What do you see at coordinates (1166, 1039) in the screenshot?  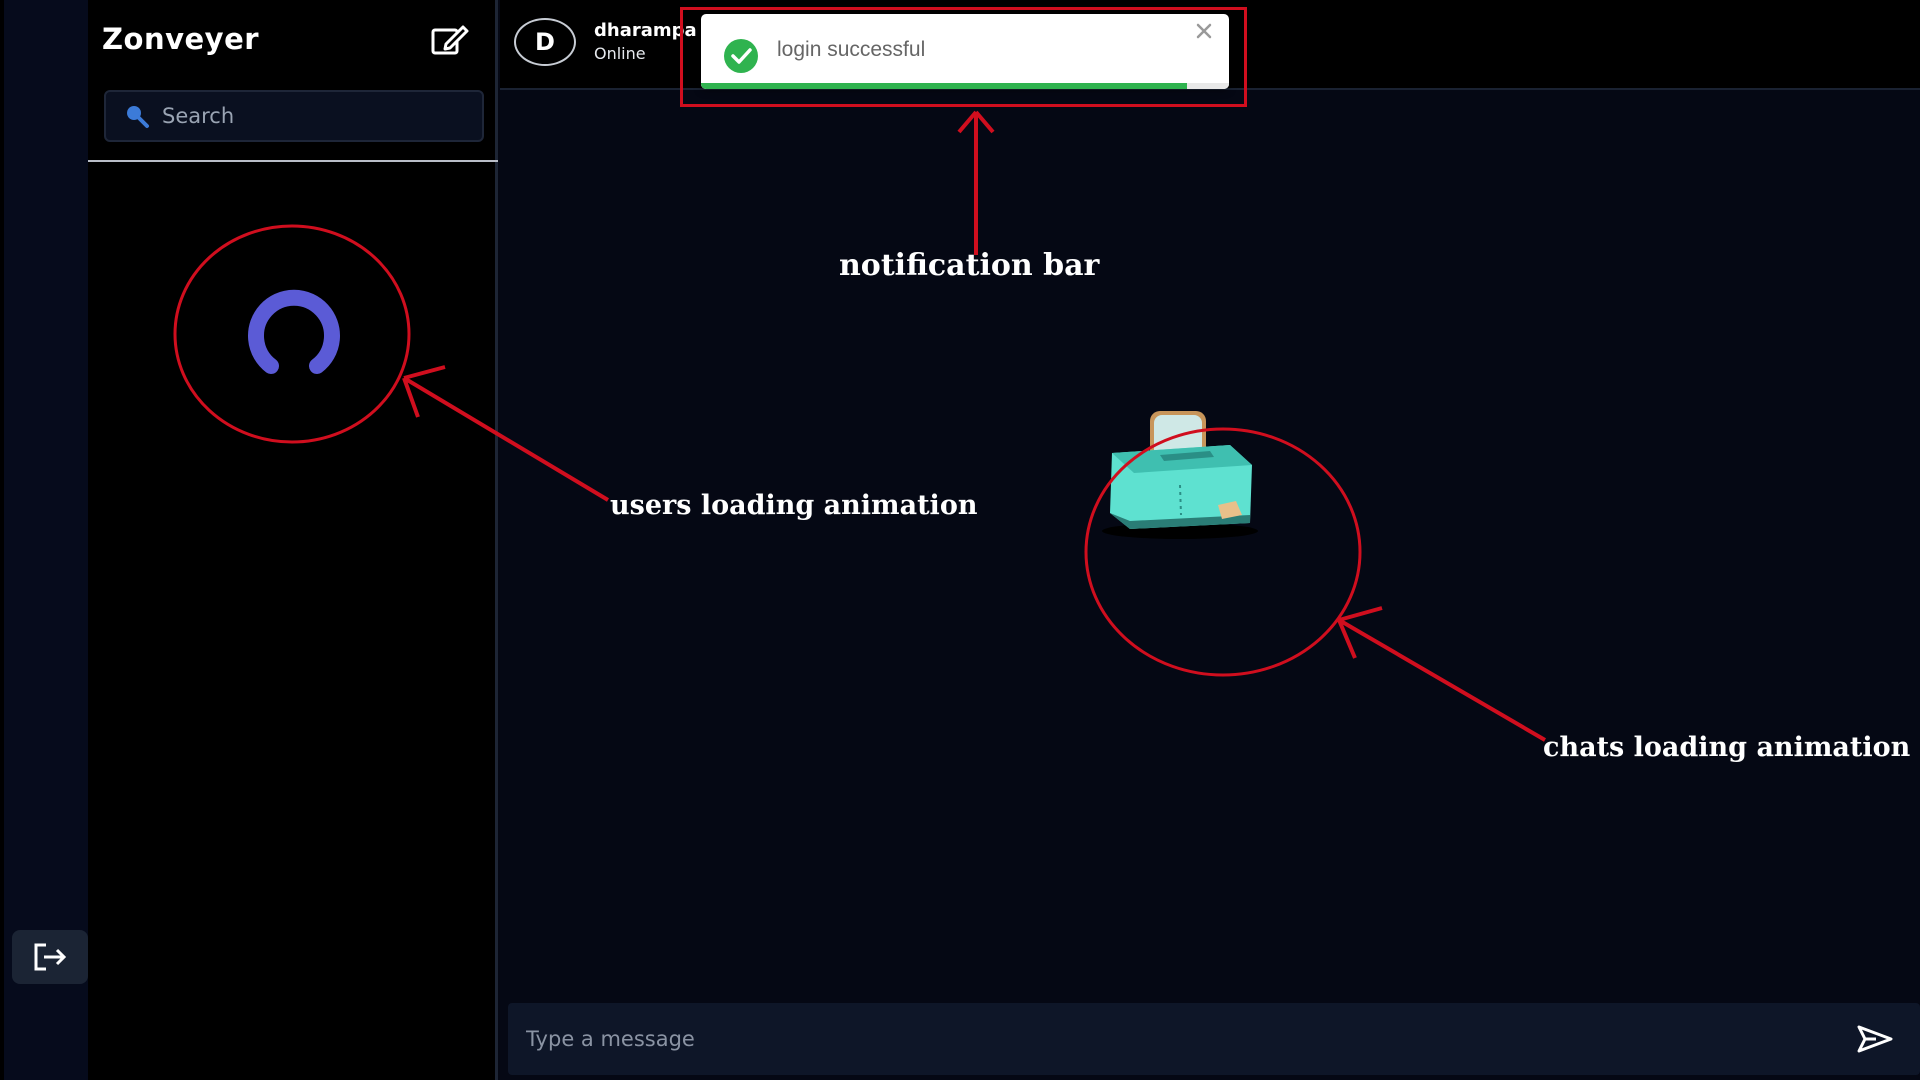 I see `message-input` at bounding box center [1166, 1039].